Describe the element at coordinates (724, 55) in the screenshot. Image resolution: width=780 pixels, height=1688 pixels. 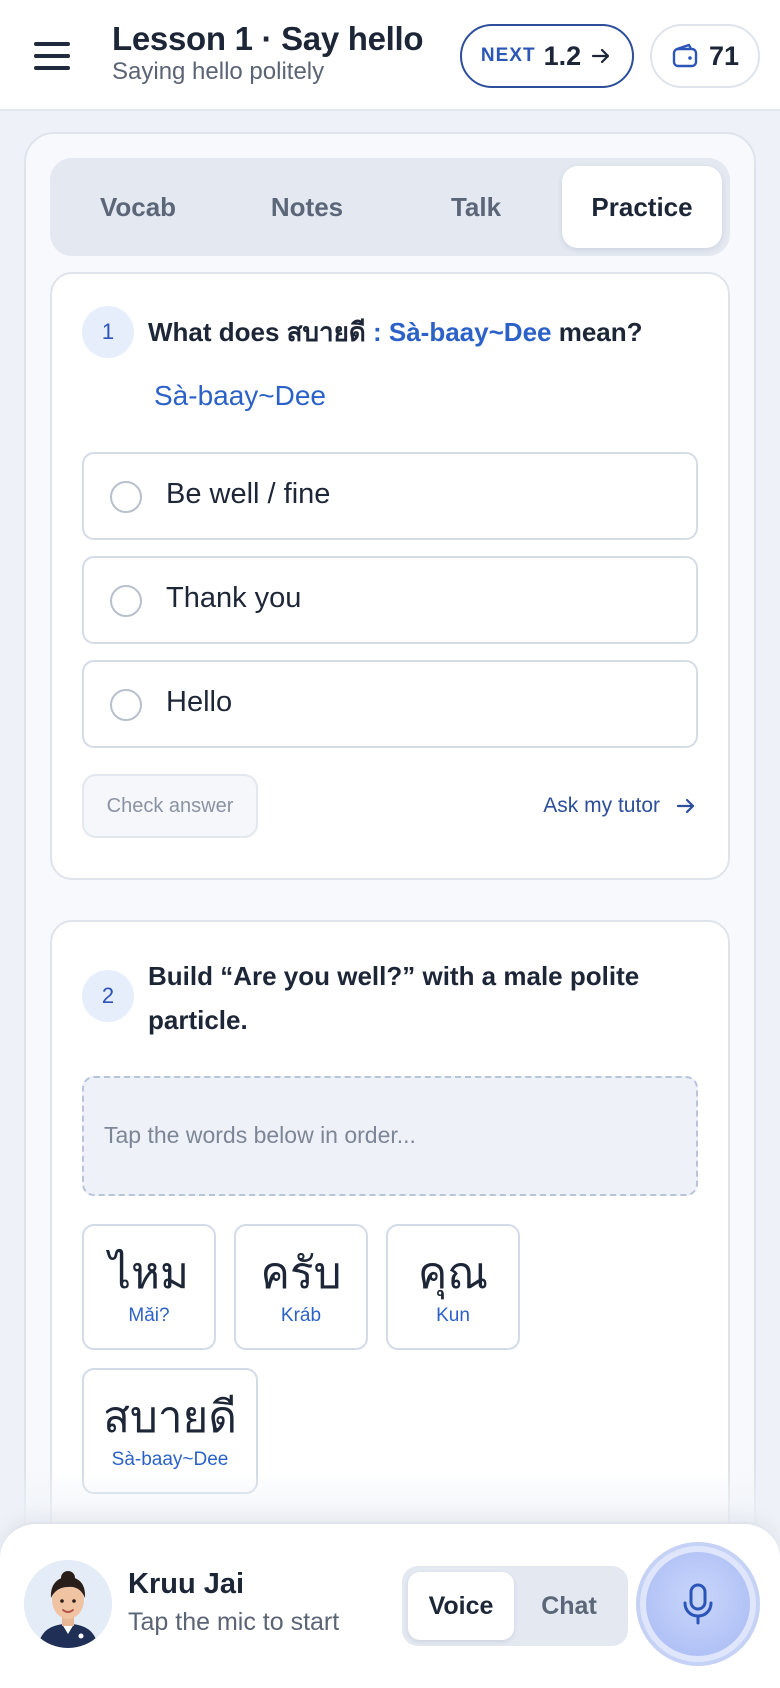
I see `wallet-count: 71` at that location.